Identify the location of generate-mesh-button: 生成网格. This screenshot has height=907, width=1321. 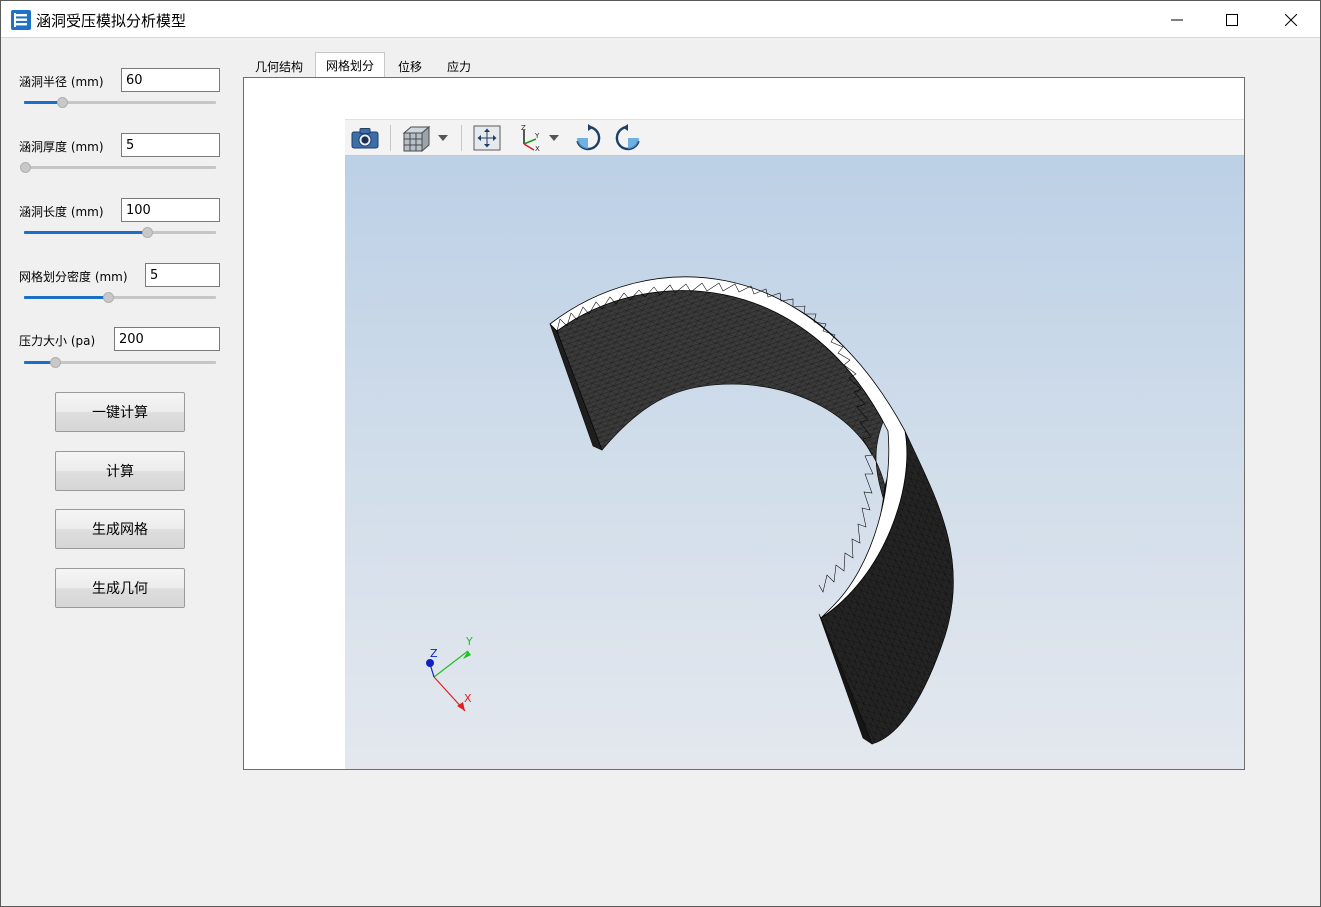
(120, 529).